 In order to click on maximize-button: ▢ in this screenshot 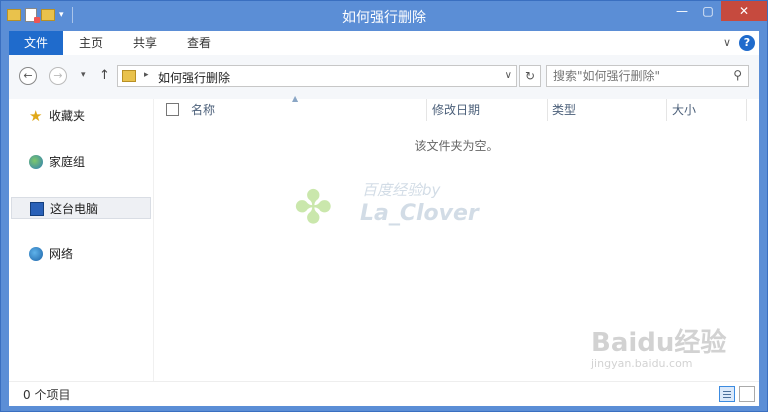, I will do `click(708, 11)`.